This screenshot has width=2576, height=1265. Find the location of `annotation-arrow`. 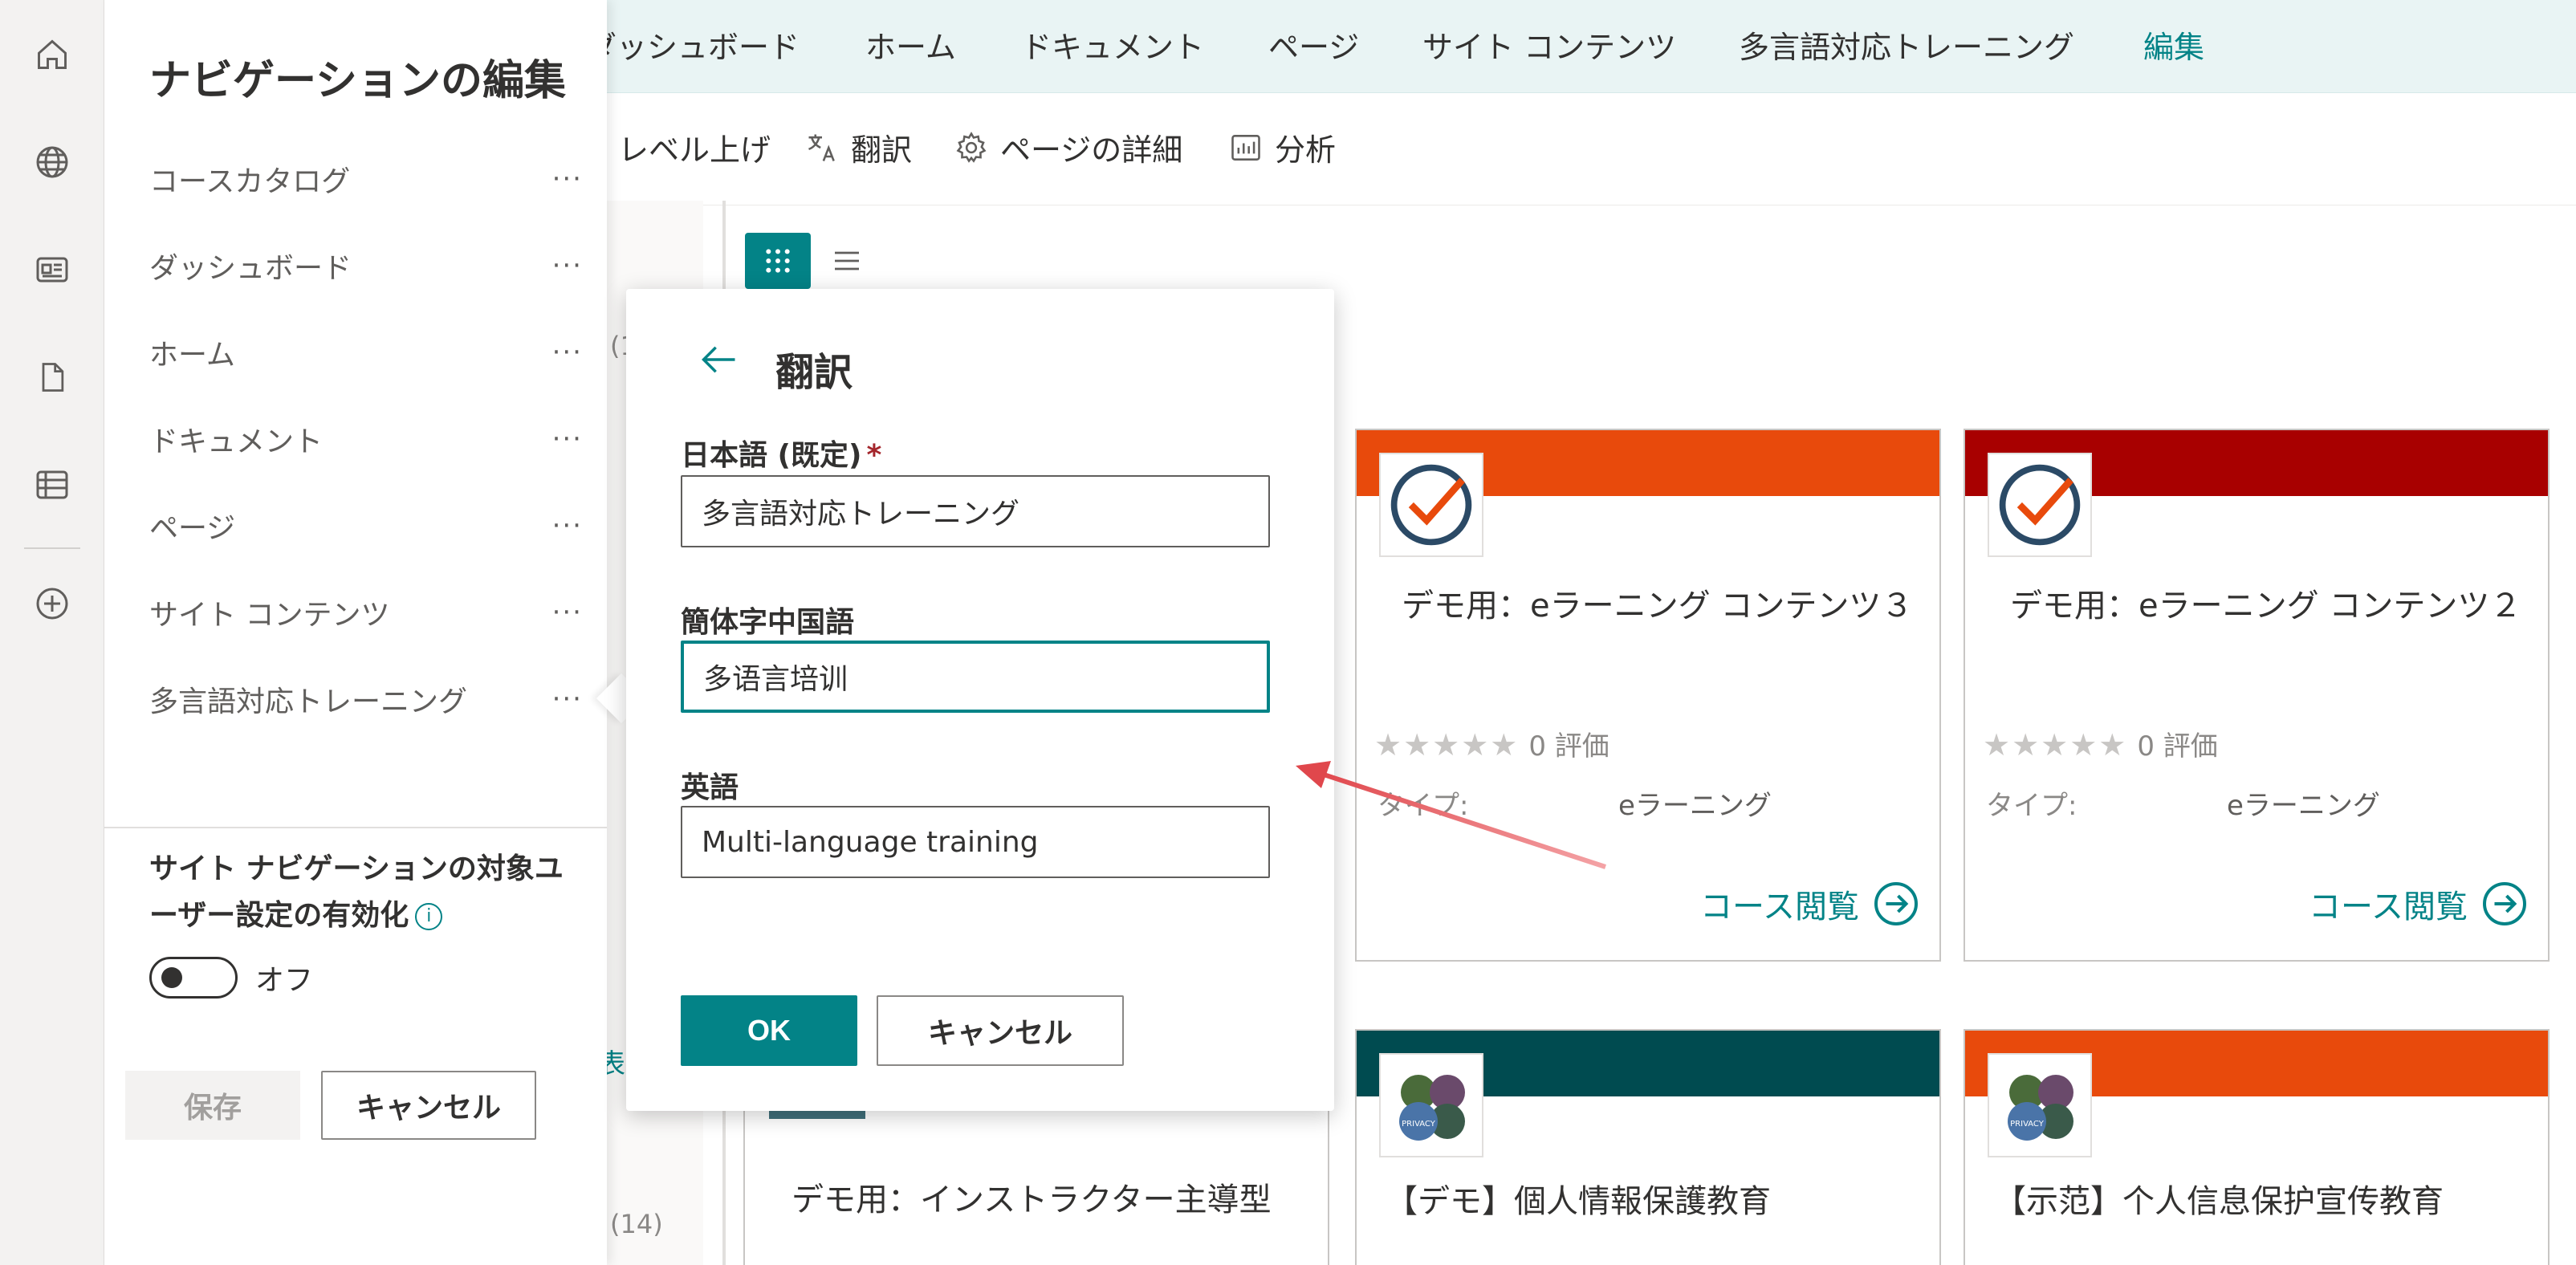

annotation-arrow is located at coordinates (1451, 815).